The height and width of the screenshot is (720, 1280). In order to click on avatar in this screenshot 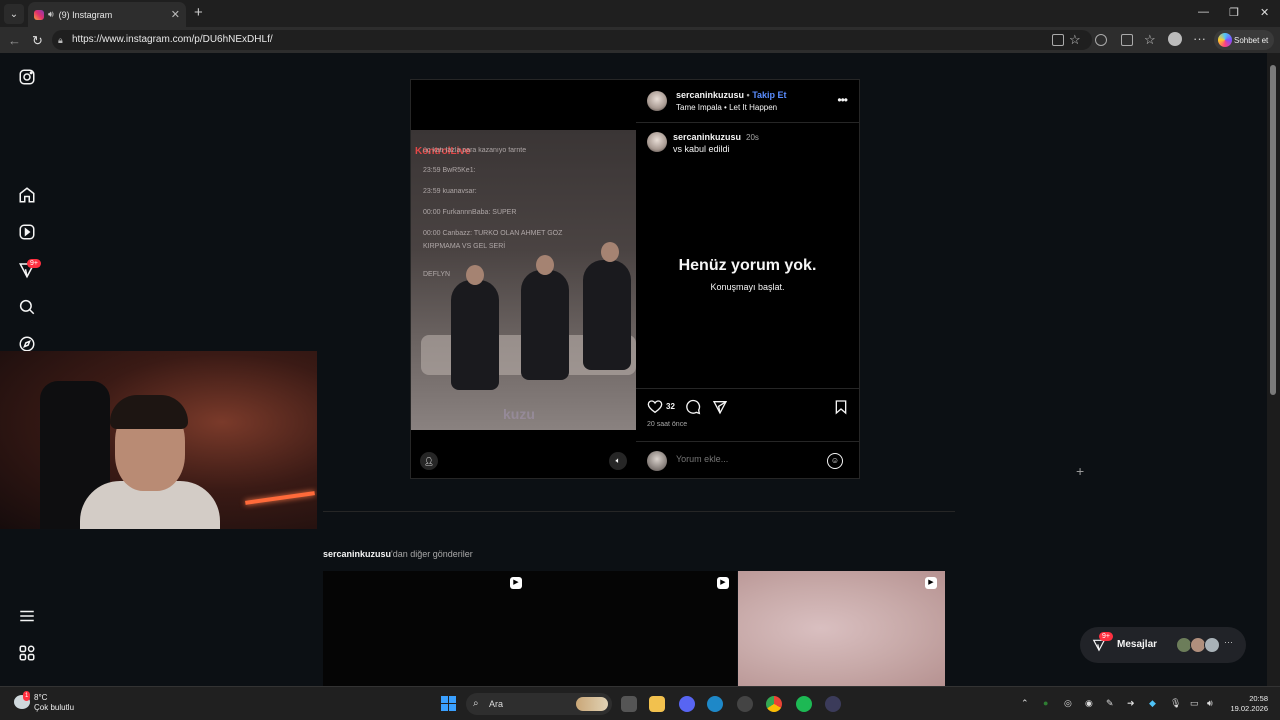, I will do `click(657, 101)`.